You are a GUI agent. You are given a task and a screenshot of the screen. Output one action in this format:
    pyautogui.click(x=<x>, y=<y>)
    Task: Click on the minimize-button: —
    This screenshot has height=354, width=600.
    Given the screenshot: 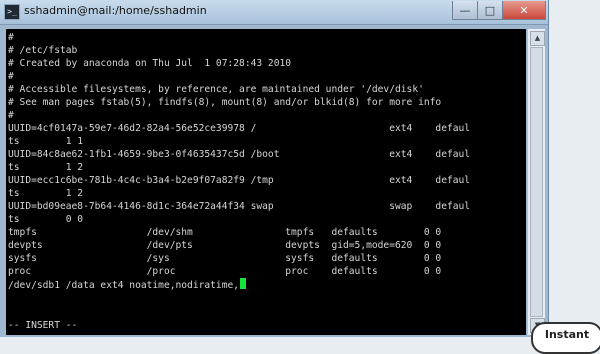 What is the action you would take?
    pyautogui.click(x=465, y=10)
    